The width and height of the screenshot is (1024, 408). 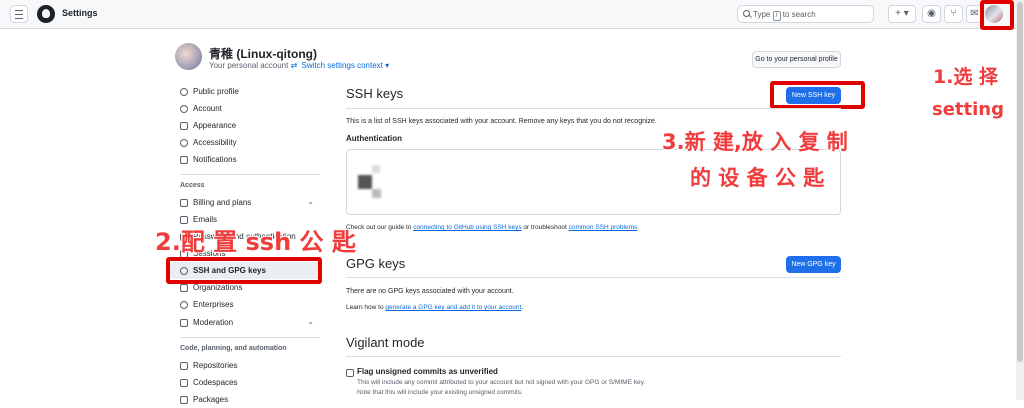 What do you see at coordinates (245, 322) in the screenshot?
I see `sidebar-item-moderation: Moderation ⌄` at bounding box center [245, 322].